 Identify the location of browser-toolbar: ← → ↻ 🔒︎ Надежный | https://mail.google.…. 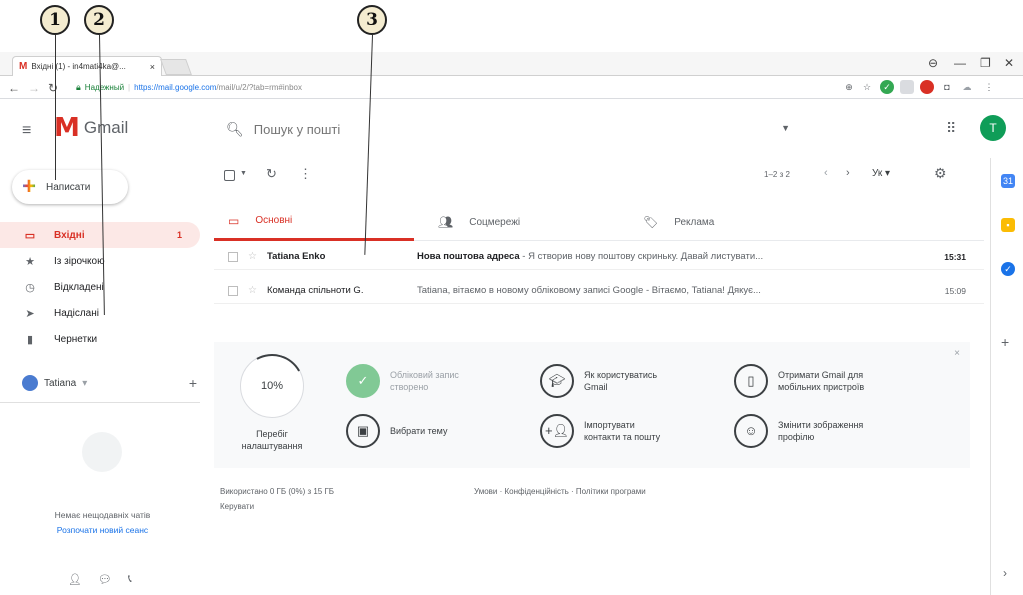
(511, 88).